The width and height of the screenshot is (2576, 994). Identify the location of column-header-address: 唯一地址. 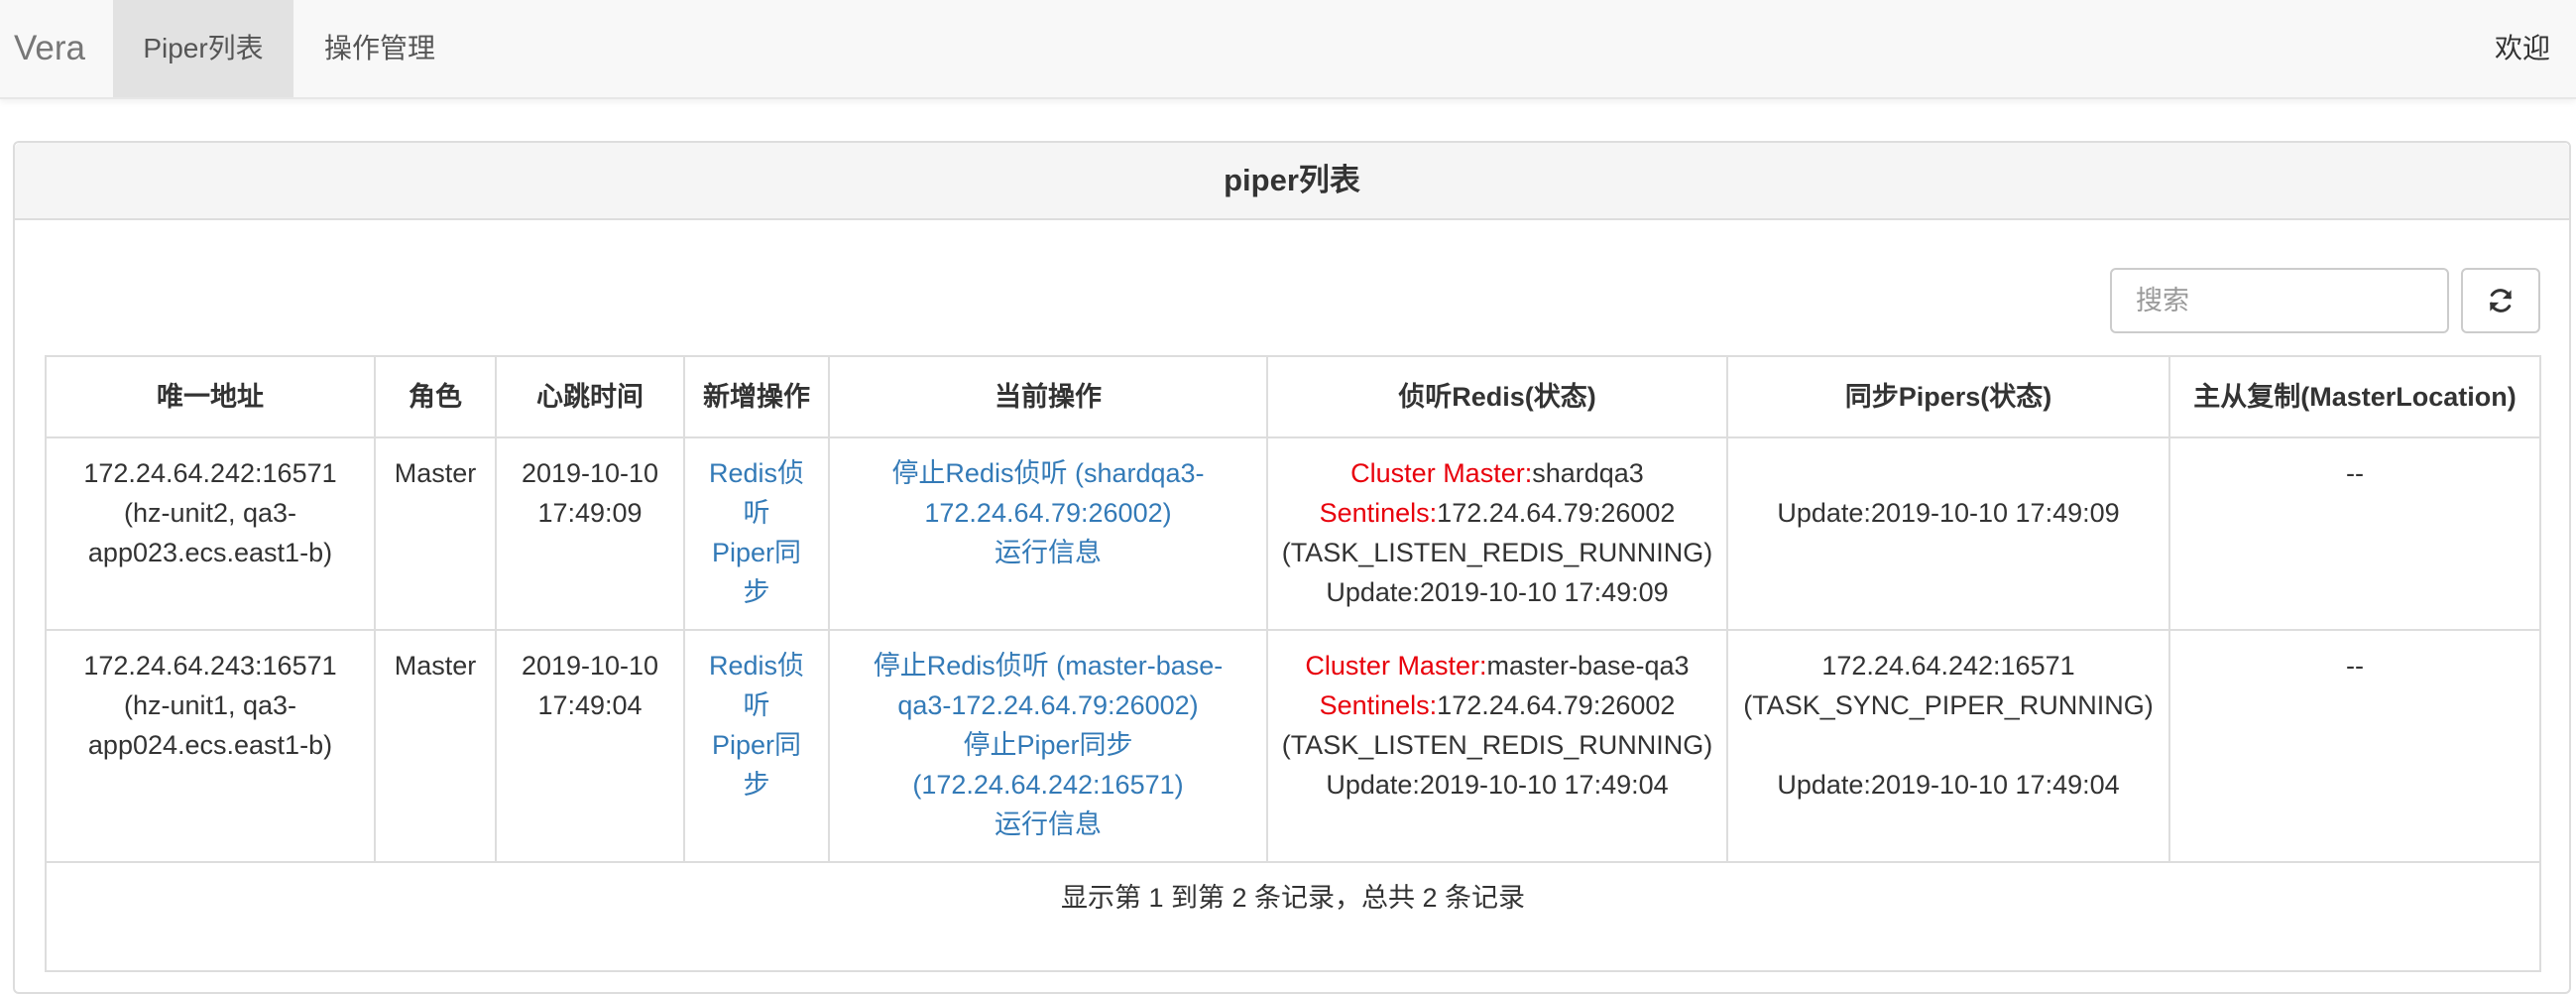
(210, 396).